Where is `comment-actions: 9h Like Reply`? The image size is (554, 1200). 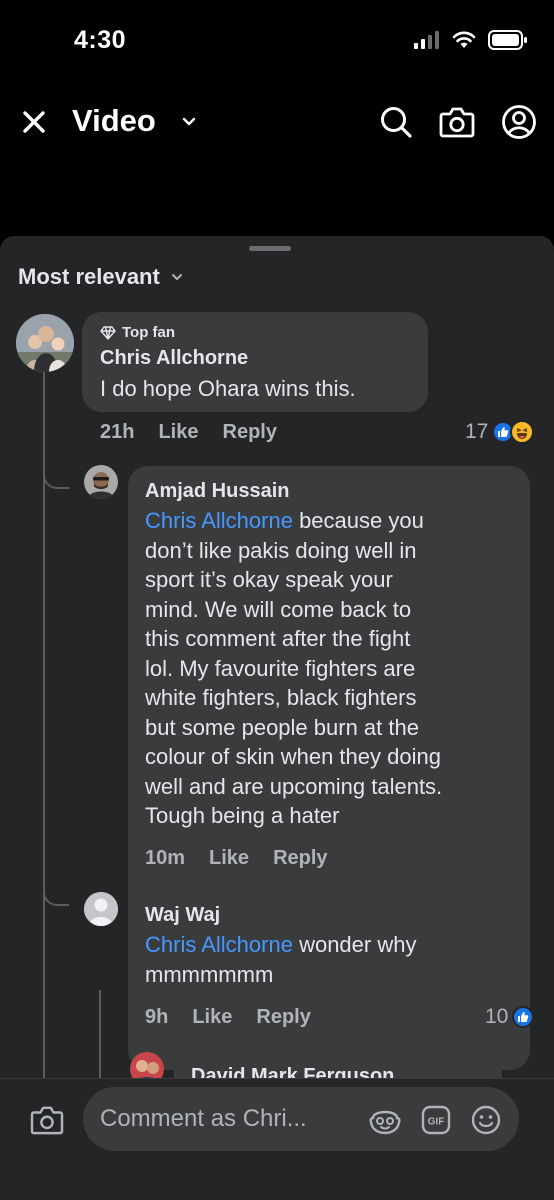
comment-actions: 9h Like Reply is located at coordinates (240, 1017).